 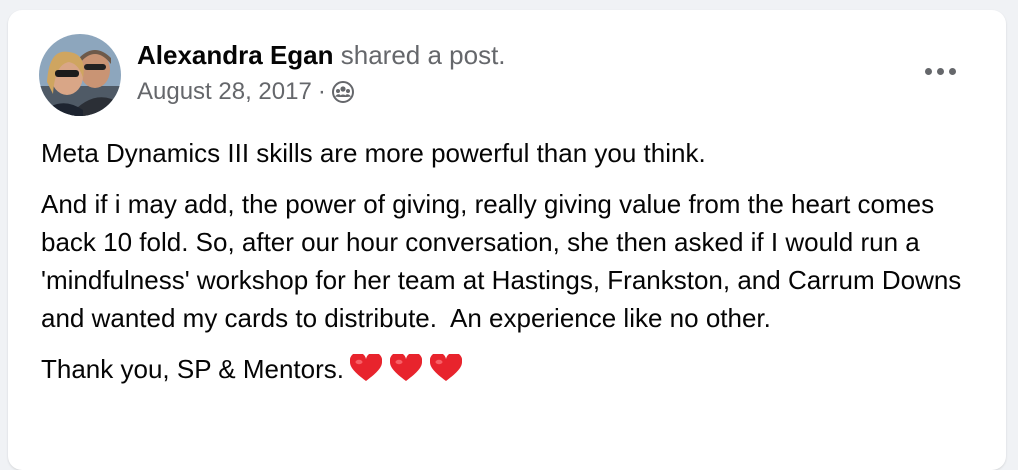 What do you see at coordinates (235, 55) in the screenshot?
I see `author-name: Alexandra Egan` at bounding box center [235, 55].